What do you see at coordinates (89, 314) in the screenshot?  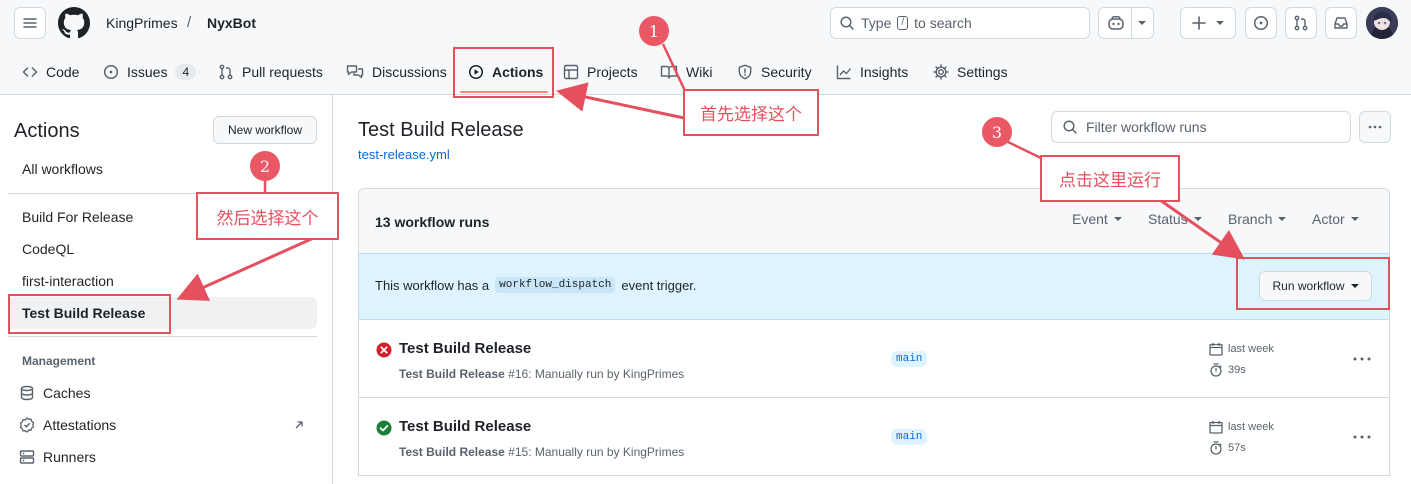 I see `highlight-workflow-item` at bounding box center [89, 314].